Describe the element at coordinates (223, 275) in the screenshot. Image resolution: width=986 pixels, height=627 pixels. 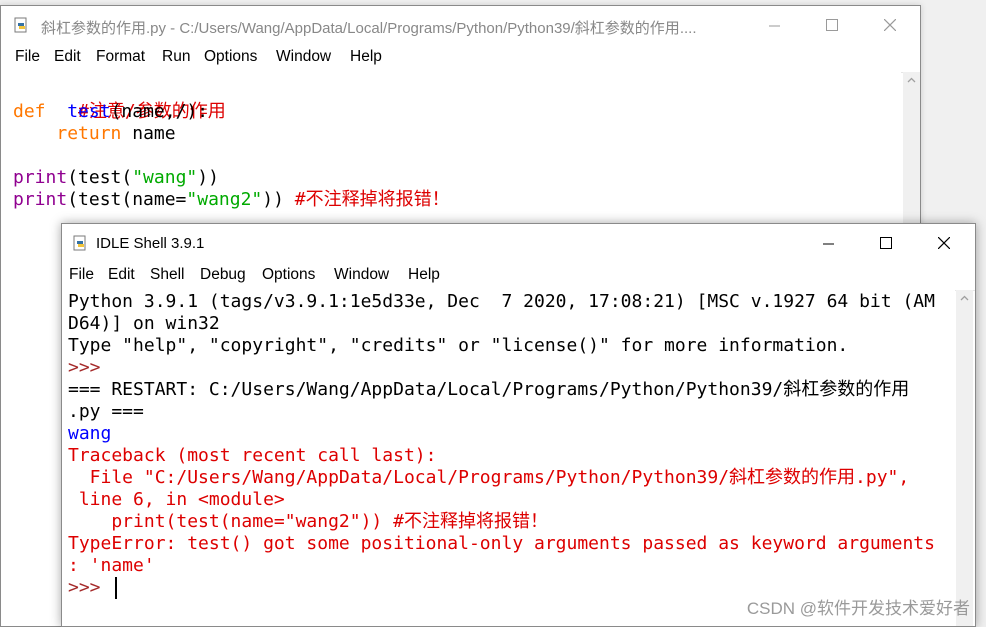
I see `menu-debug: Debug` at that location.